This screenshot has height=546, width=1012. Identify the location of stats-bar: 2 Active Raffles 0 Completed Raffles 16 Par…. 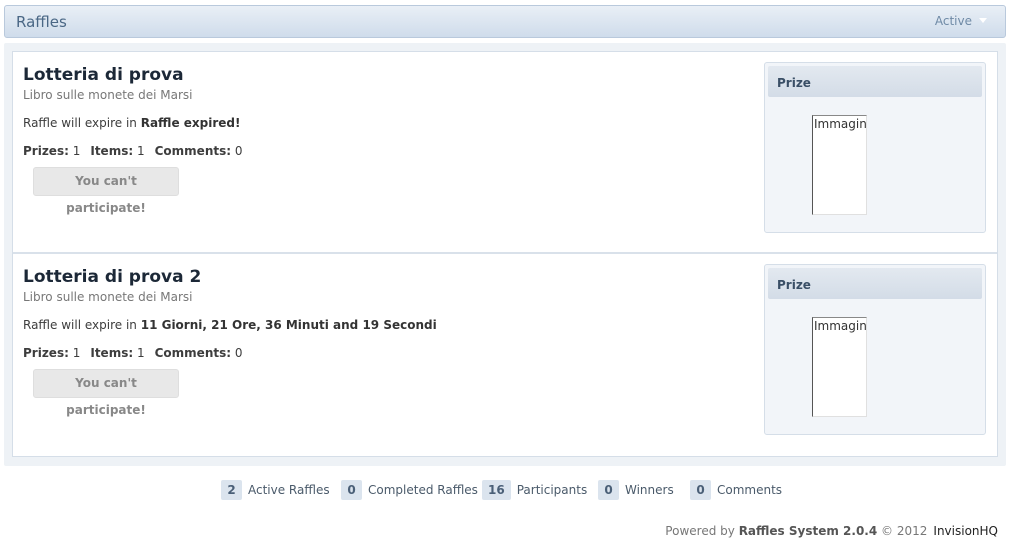
(506, 491).